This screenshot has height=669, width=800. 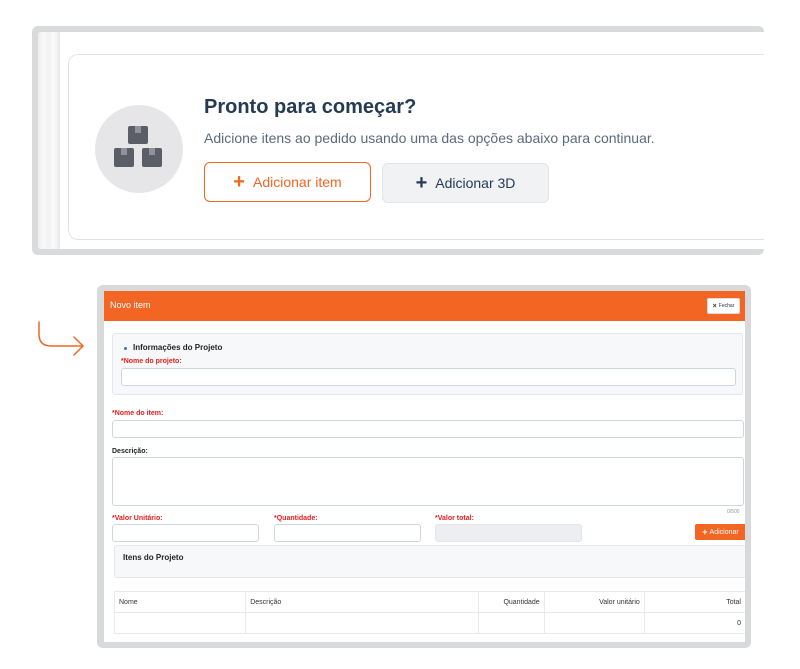 I want to click on total-value-label: *Valor total:, so click(x=454, y=518).